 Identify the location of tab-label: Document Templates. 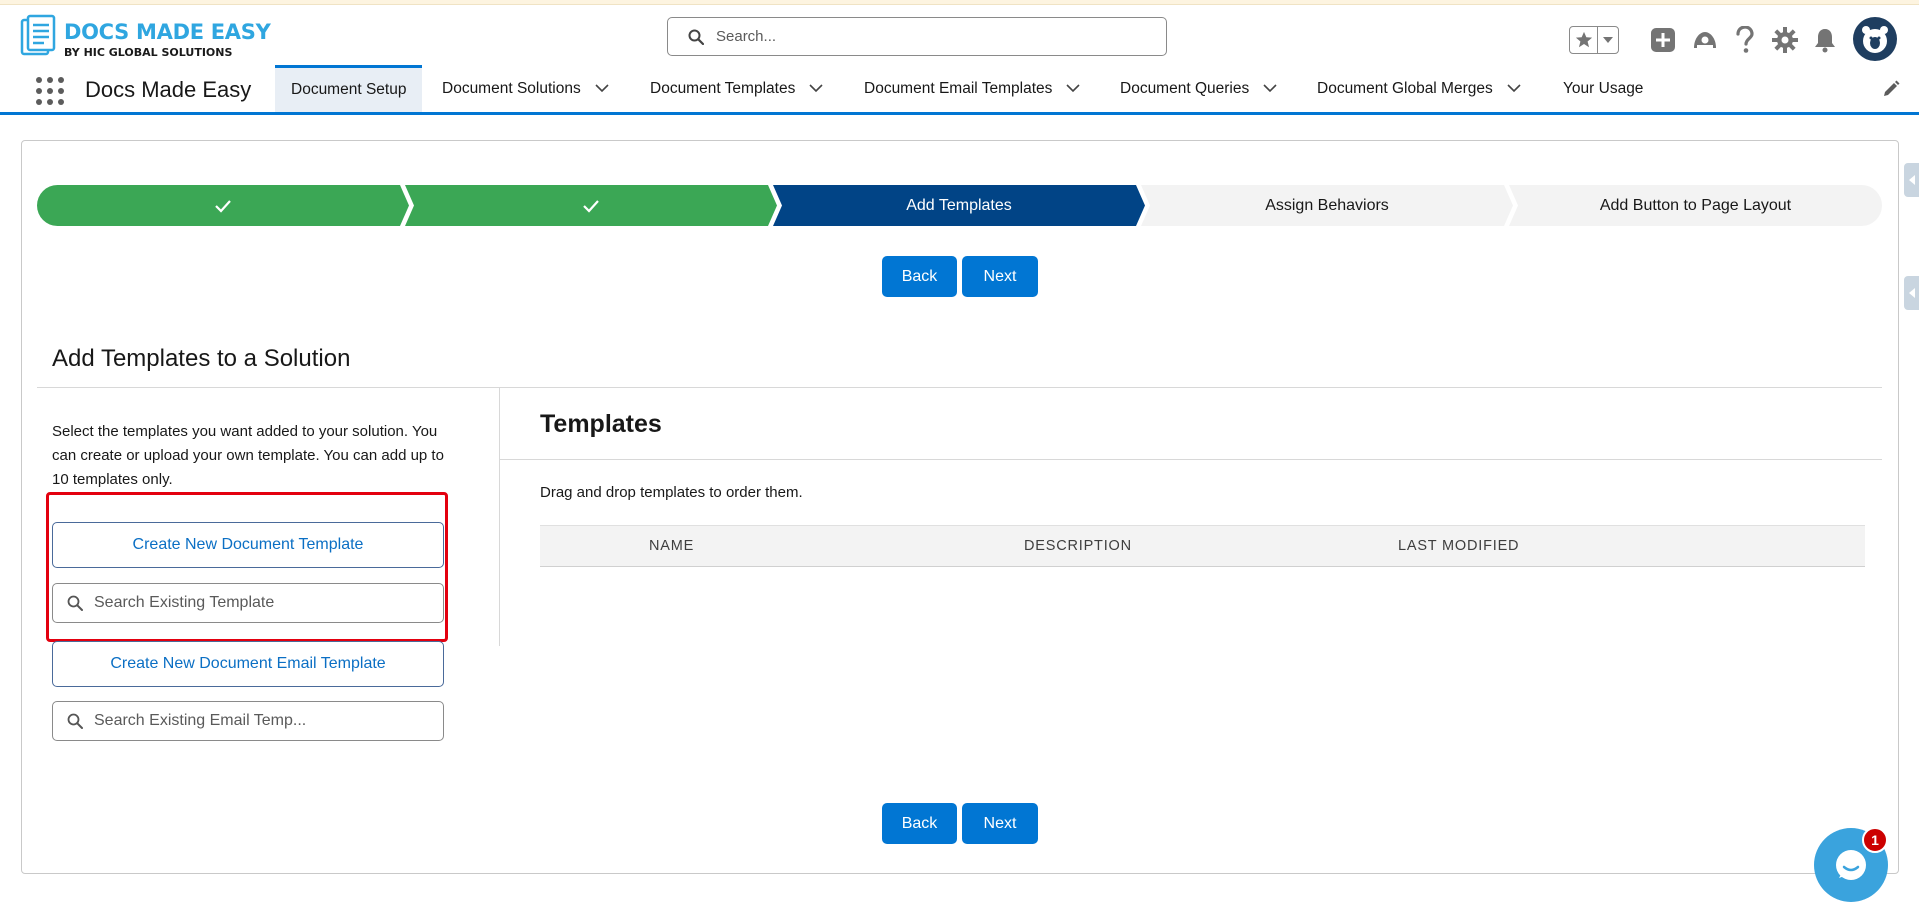
(723, 88).